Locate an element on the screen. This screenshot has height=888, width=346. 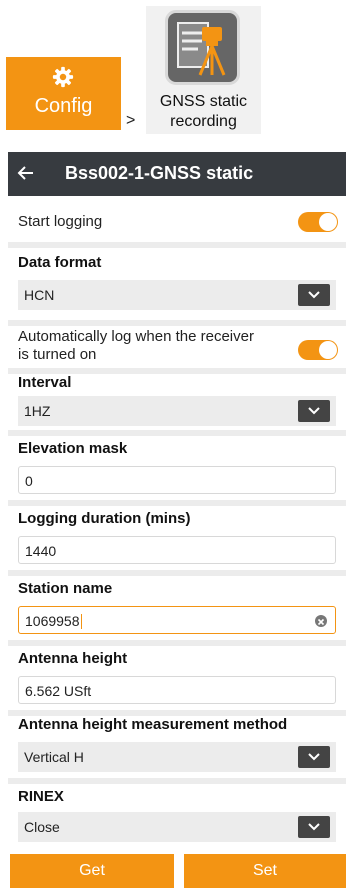
set-button: Set is located at coordinates (265, 871).